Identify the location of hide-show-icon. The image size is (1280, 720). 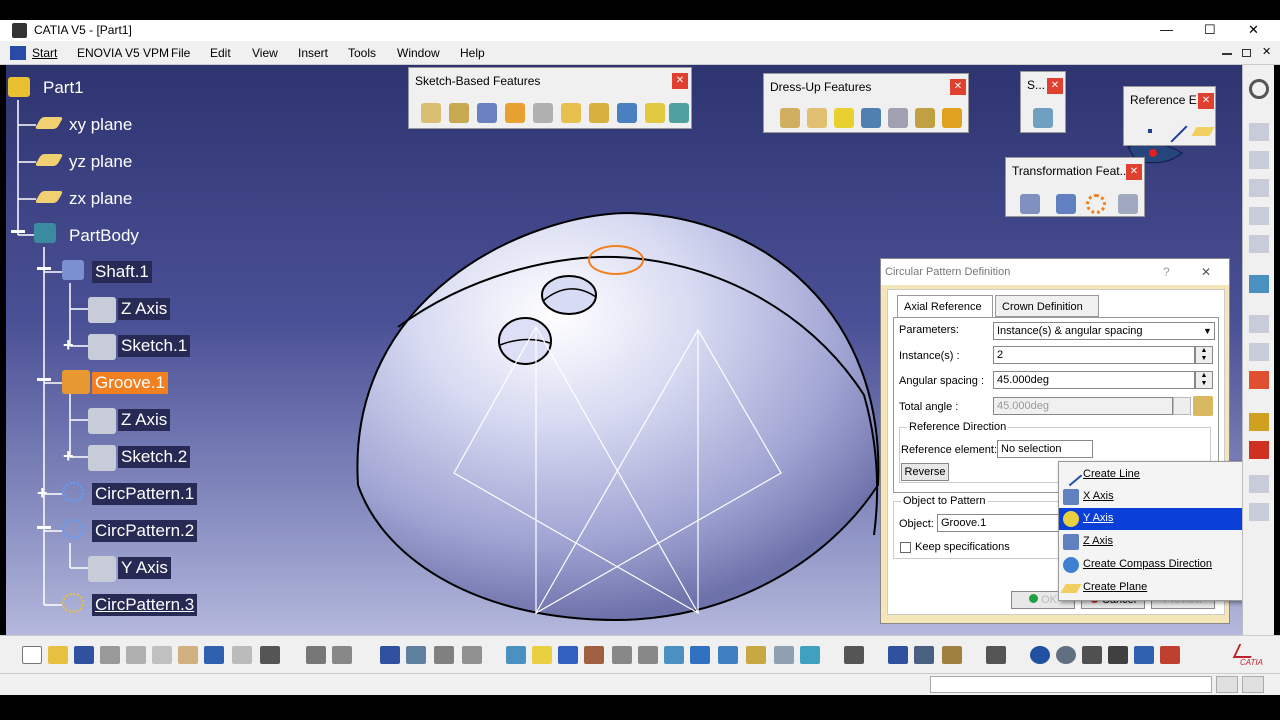
(756, 655).